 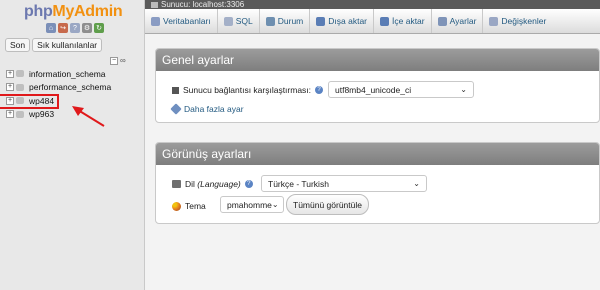 I want to click on tab-recent: Son, so click(x=18, y=45).